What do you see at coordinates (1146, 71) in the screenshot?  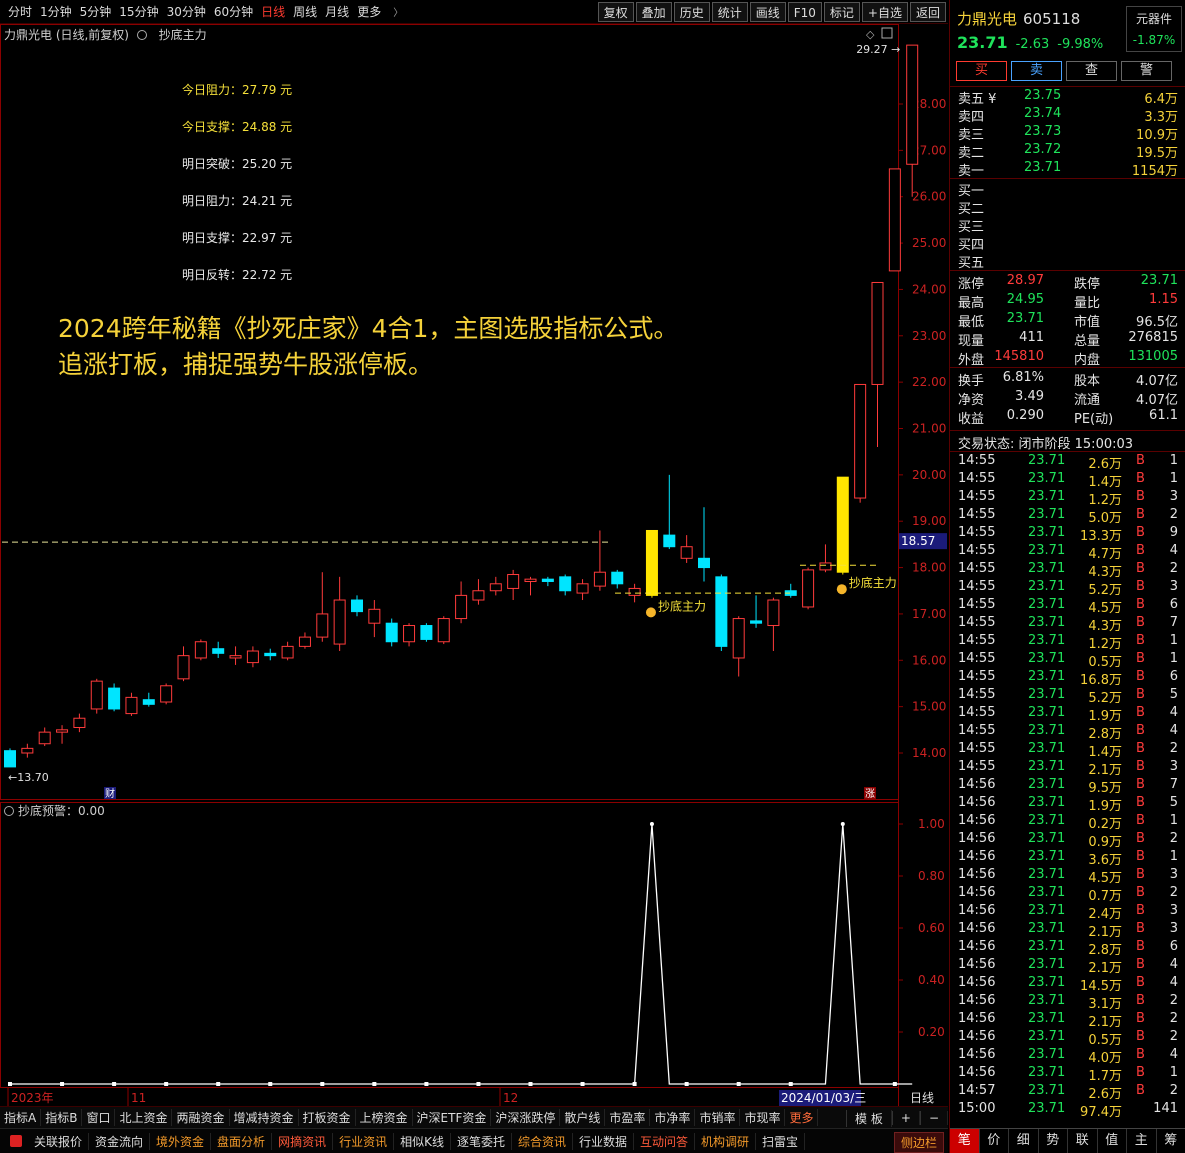 I see `trade-button-3: 警` at bounding box center [1146, 71].